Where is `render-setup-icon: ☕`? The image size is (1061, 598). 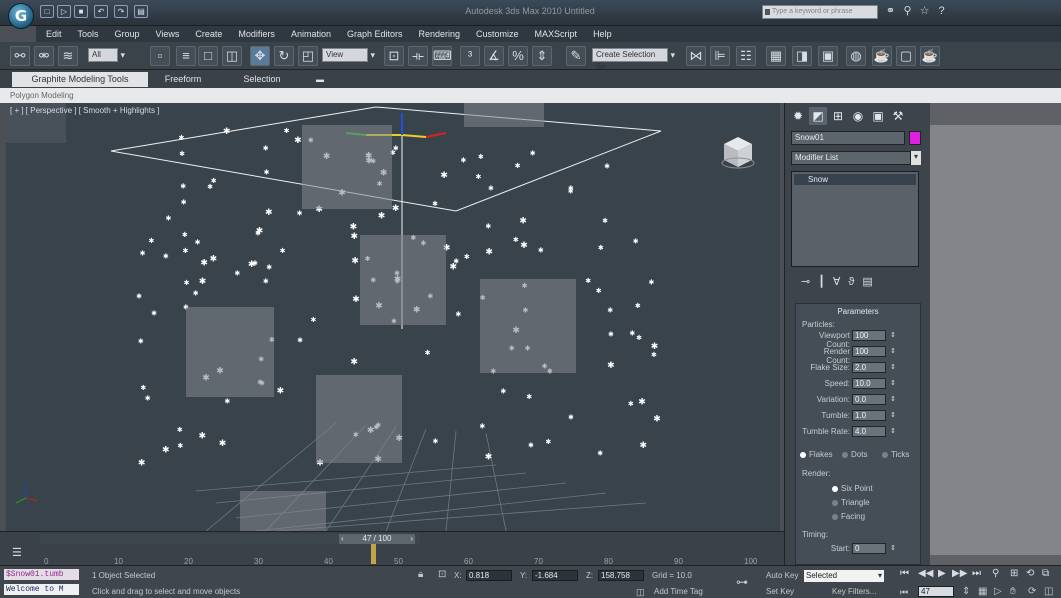
render-setup-icon: ☕ is located at coordinates (882, 56).